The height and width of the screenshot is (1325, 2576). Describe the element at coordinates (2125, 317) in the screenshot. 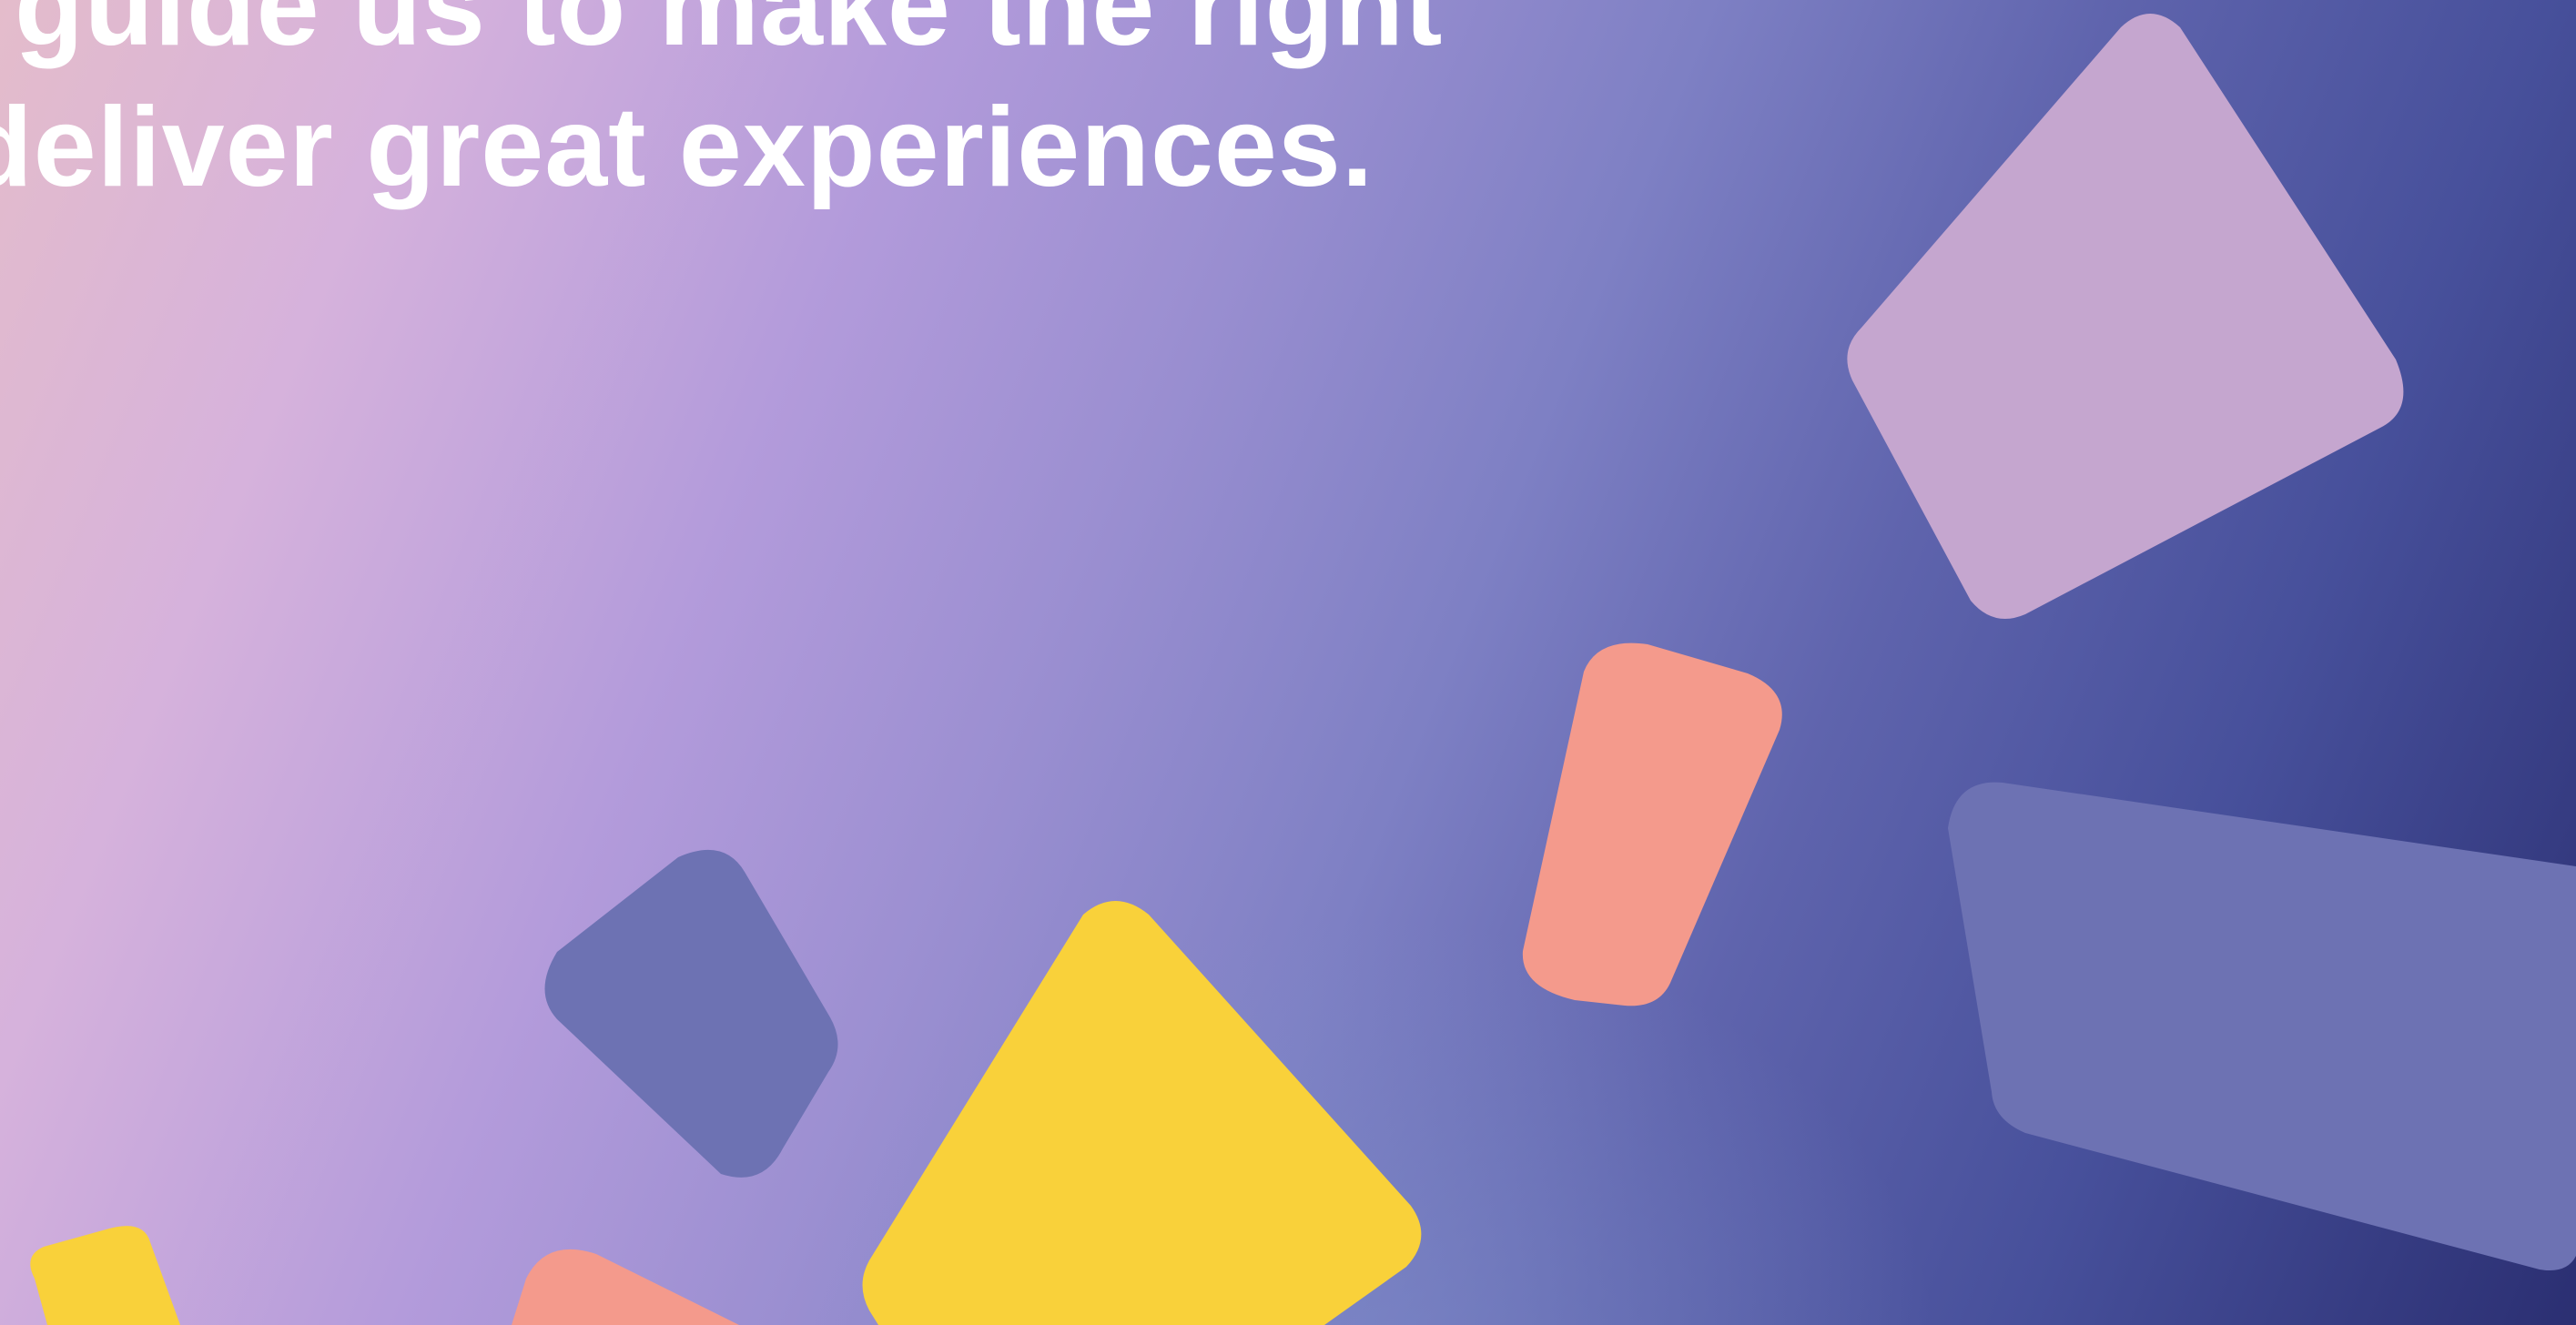

I see `lilac-diamond-shape` at that location.